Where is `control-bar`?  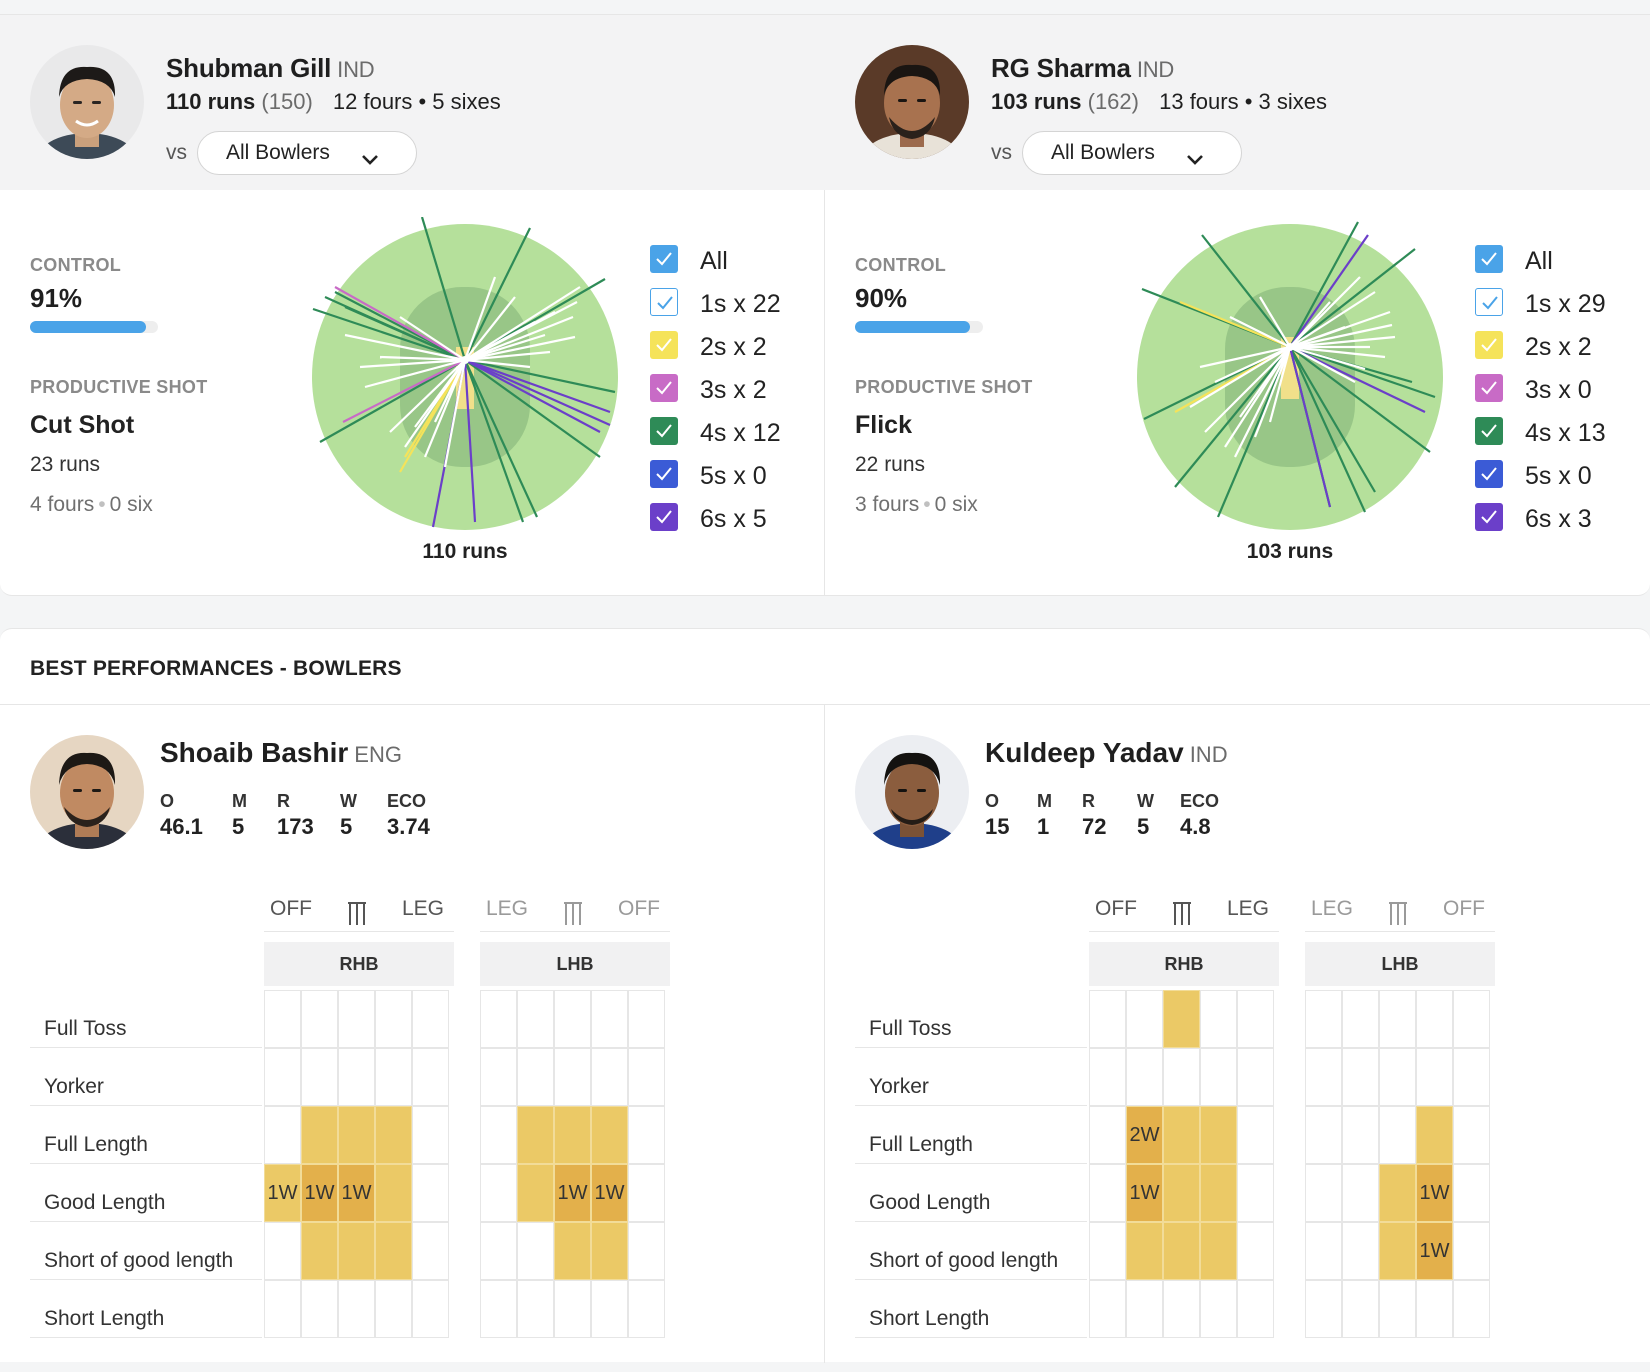 control-bar is located at coordinates (94, 327).